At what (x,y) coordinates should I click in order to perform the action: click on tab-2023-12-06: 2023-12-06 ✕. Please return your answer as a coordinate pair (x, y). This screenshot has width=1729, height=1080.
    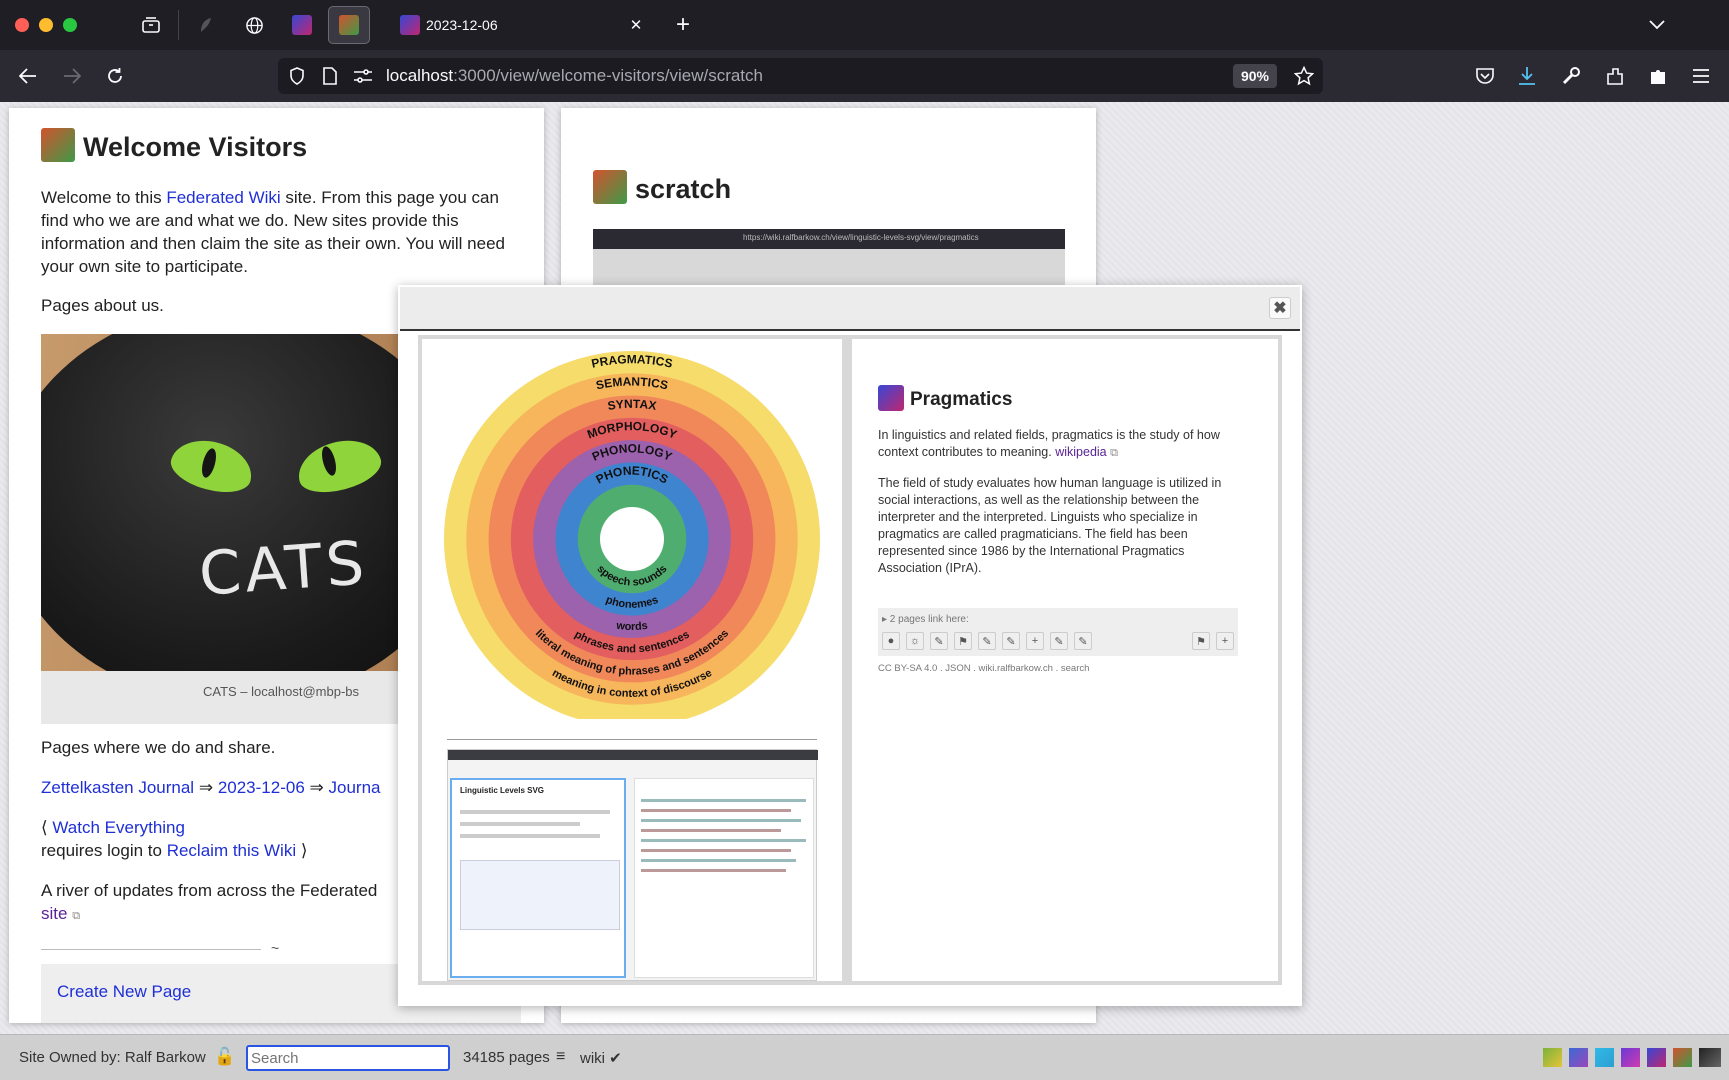
    Looking at the image, I should click on (520, 25).